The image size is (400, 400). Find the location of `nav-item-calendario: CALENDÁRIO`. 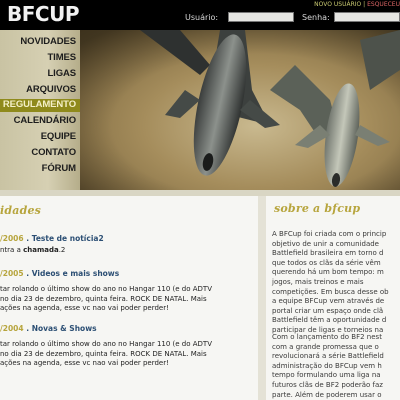

nav-item-calendario: CALENDÁRIO is located at coordinates (38, 120).